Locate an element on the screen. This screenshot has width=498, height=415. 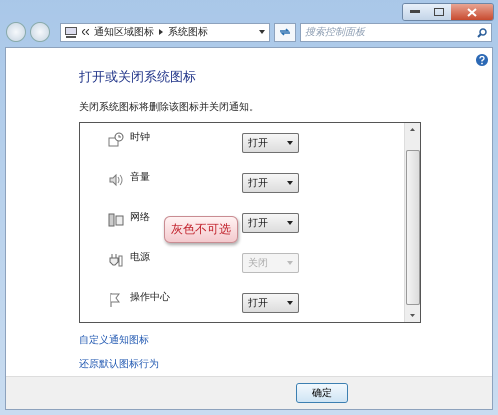
icon-label: 时钟 is located at coordinates (140, 137).